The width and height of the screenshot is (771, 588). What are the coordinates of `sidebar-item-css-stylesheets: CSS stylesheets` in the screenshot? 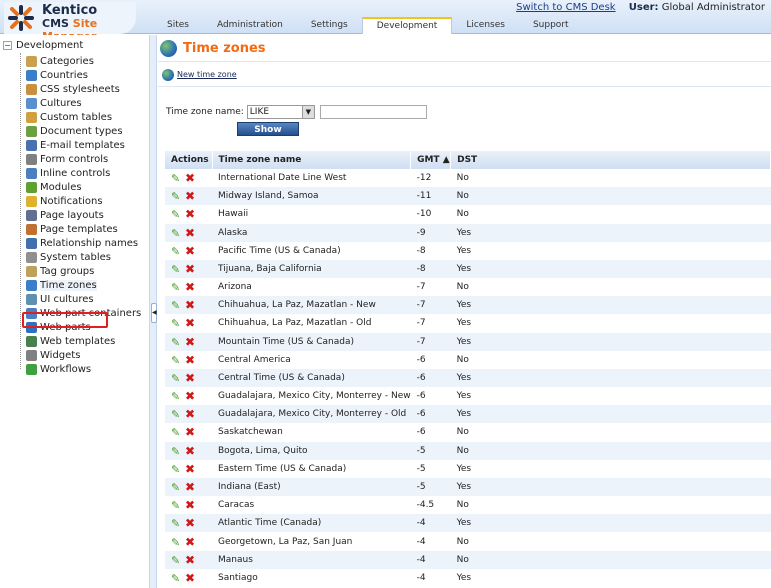 It's located at (73, 89).